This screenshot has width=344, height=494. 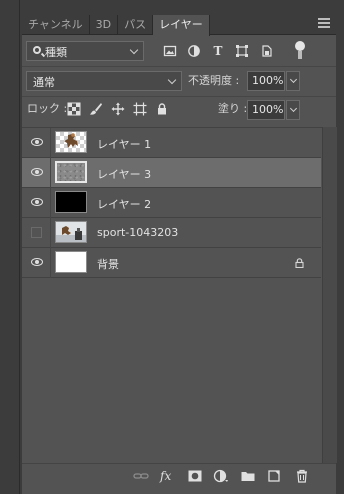 What do you see at coordinates (140, 109) in the screenshot?
I see `lock-artboard-icon` at bounding box center [140, 109].